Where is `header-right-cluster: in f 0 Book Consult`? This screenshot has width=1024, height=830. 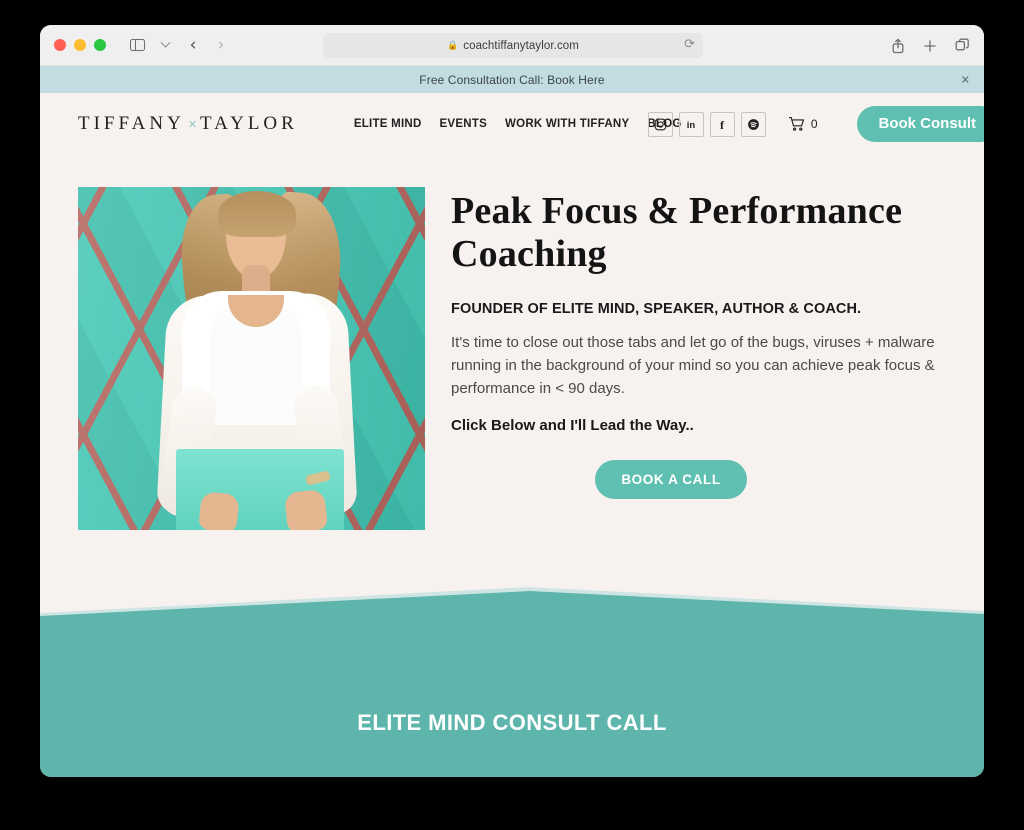 header-right-cluster: in f 0 Book Consult is located at coordinates (815, 124).